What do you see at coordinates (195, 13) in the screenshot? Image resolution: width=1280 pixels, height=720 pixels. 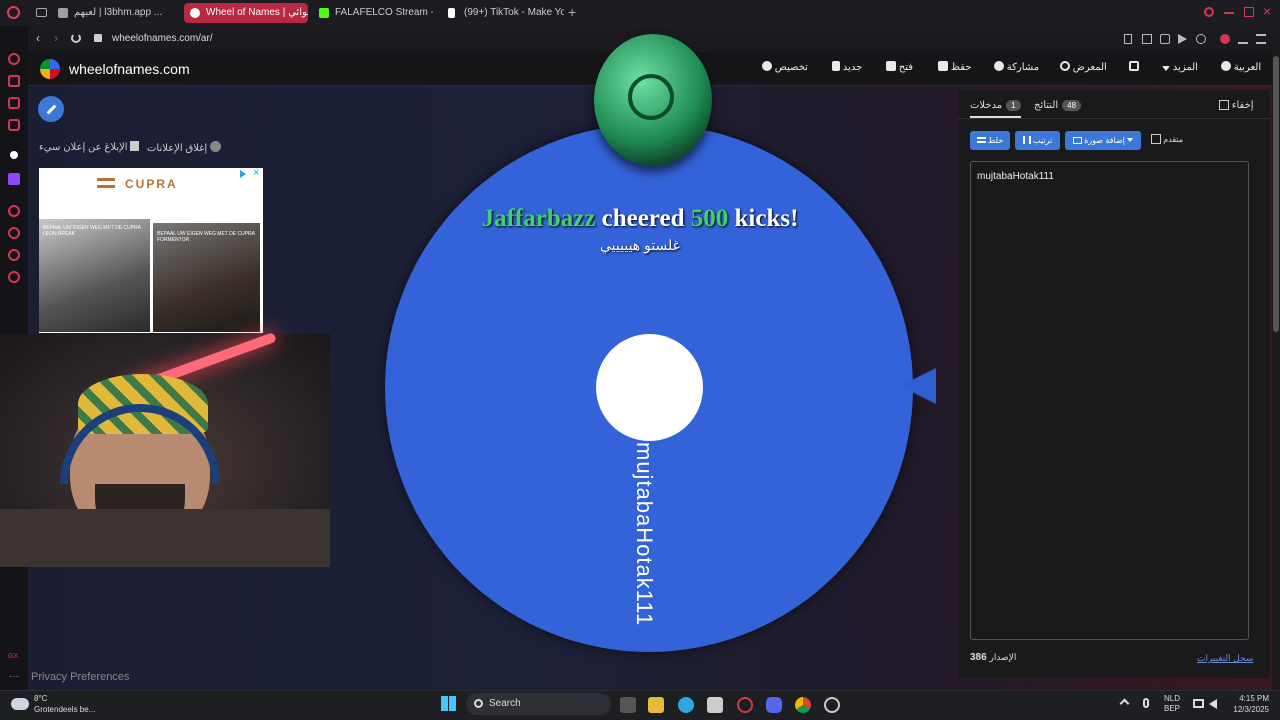 I see `wheel-favicon-icon` at bounding box center [195, 13].